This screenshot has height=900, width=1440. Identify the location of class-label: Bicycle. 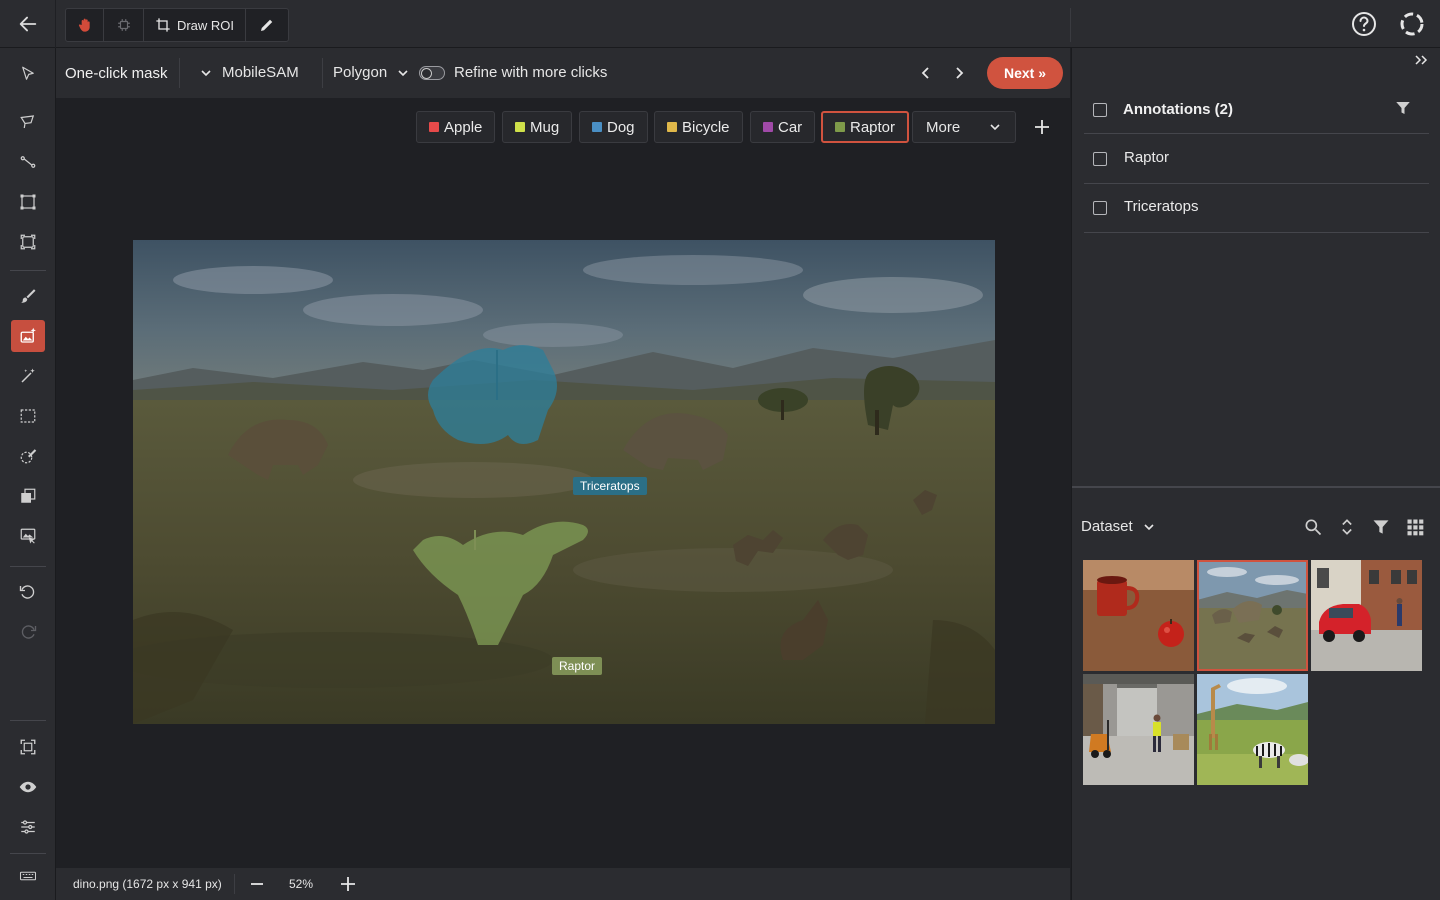
(706, 127).